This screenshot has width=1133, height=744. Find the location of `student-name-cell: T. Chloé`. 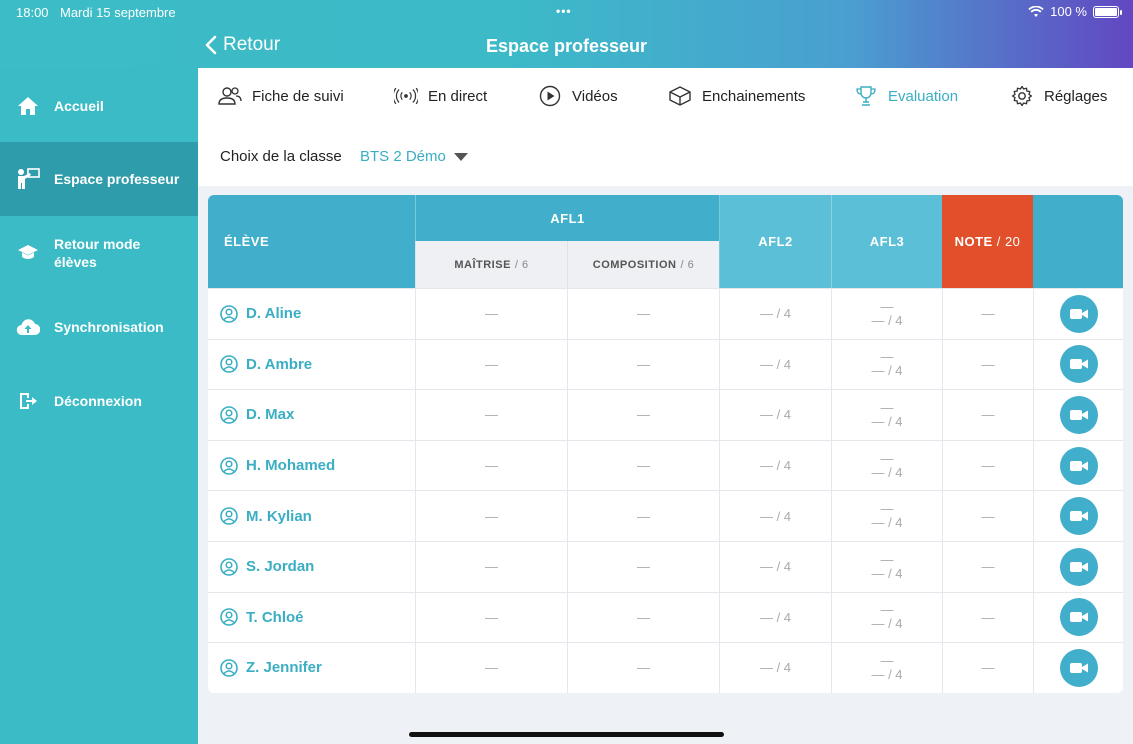

student-name-cell: T. Chloé is located at coordinates (311, 618).